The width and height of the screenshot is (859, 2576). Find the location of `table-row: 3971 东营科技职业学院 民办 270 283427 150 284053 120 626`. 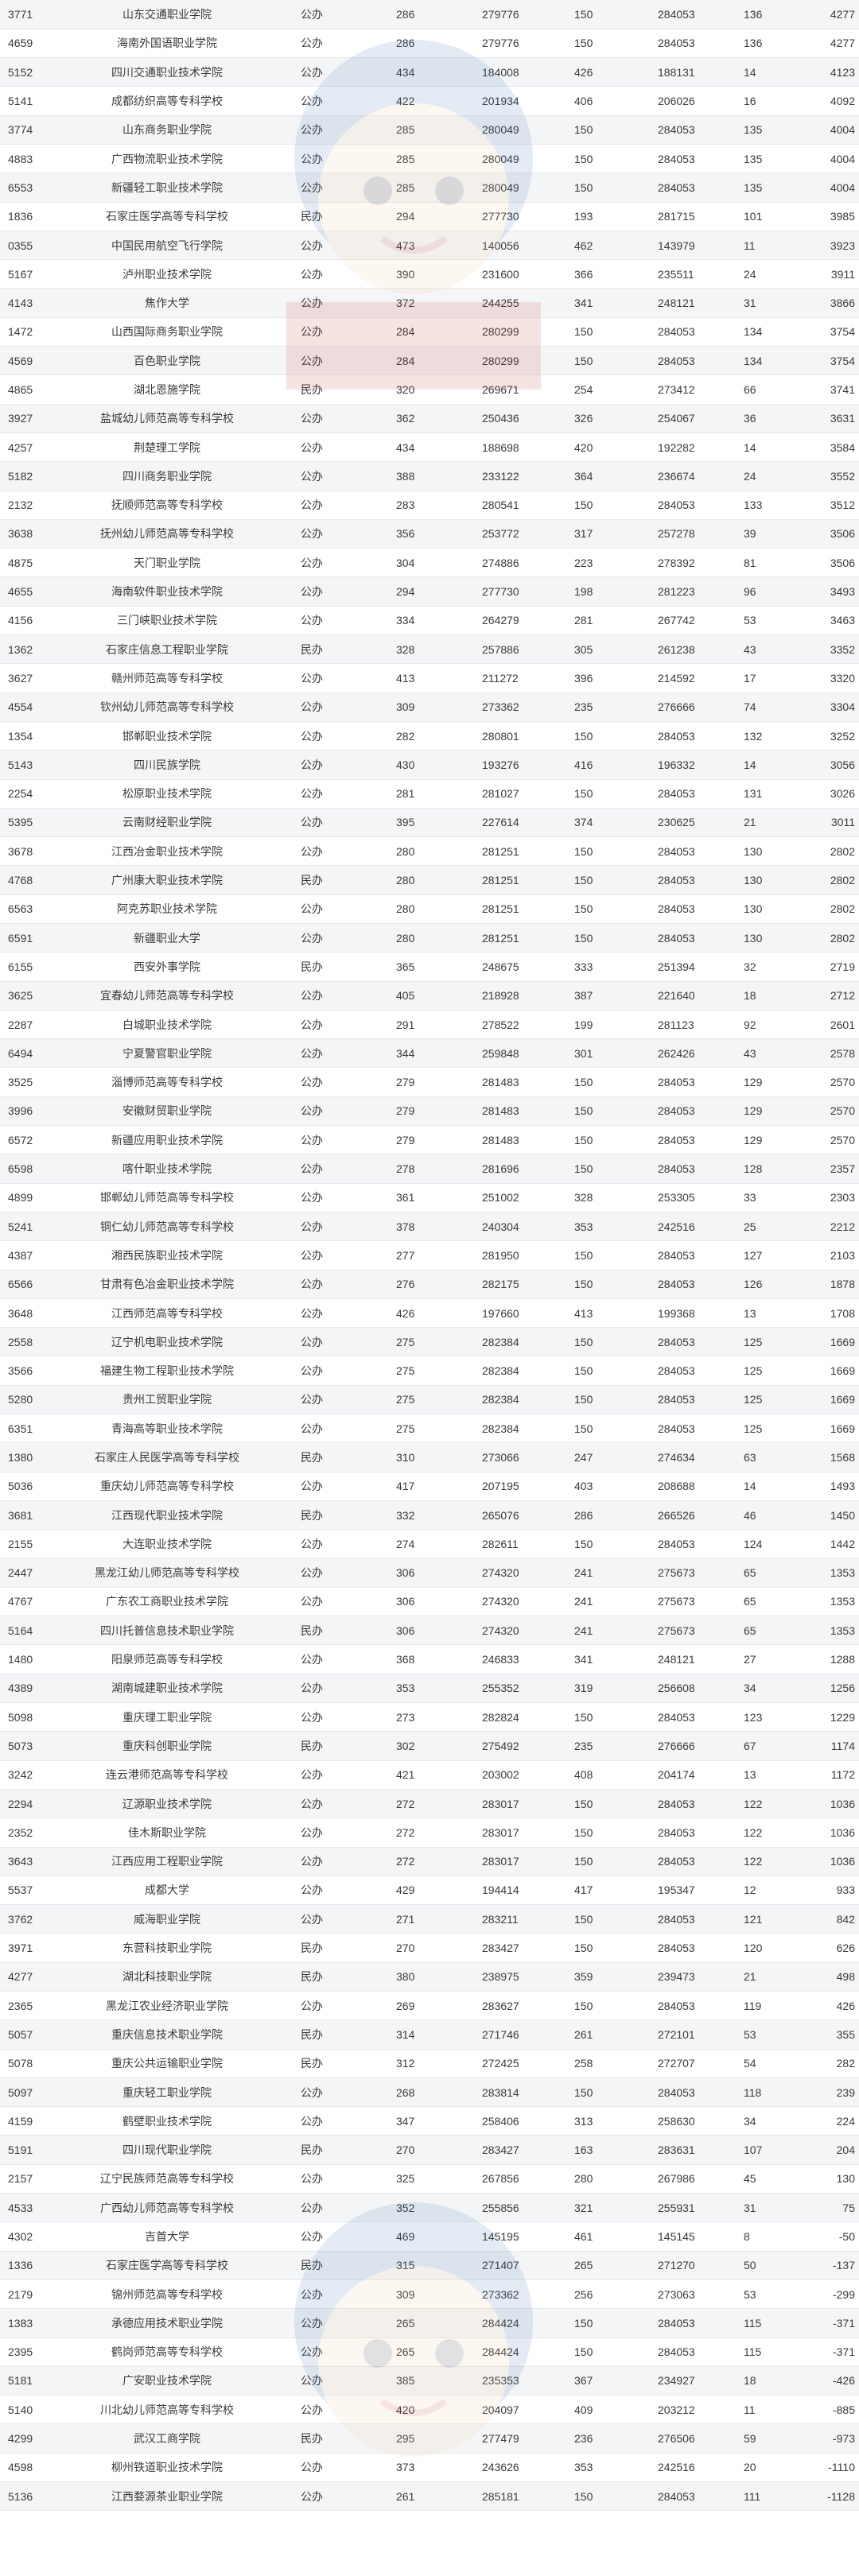

table-row: 3971 东营科技职业学院 民办 270 283427 150 284053 120 626 is located at coordinates (429, 1948).